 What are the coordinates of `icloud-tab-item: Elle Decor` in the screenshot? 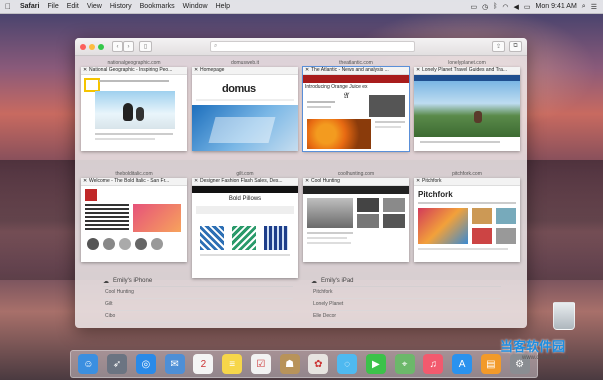 It's located at (406, 317).